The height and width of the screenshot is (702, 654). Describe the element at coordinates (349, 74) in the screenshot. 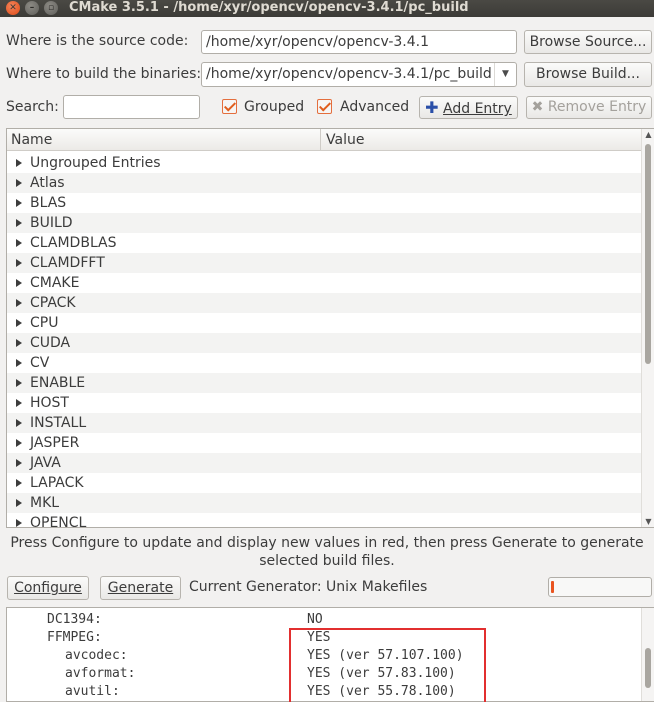

I see `build-path-value: /home/xyr/opencv/opencv-3.4.1/pc_build` at that location.